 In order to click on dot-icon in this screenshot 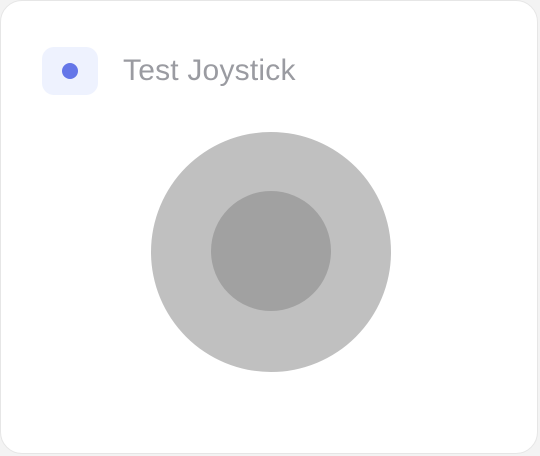, I will do `click(70, 71)`.